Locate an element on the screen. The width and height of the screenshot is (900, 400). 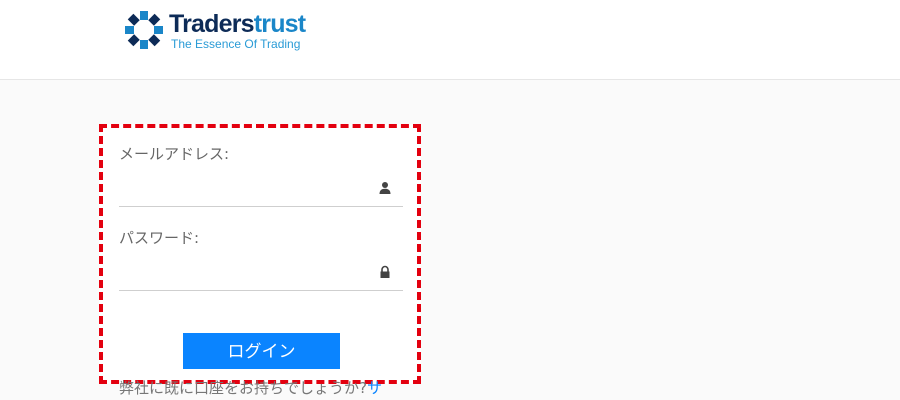
password-label: パスワード: is located at coordinates (159, 238).